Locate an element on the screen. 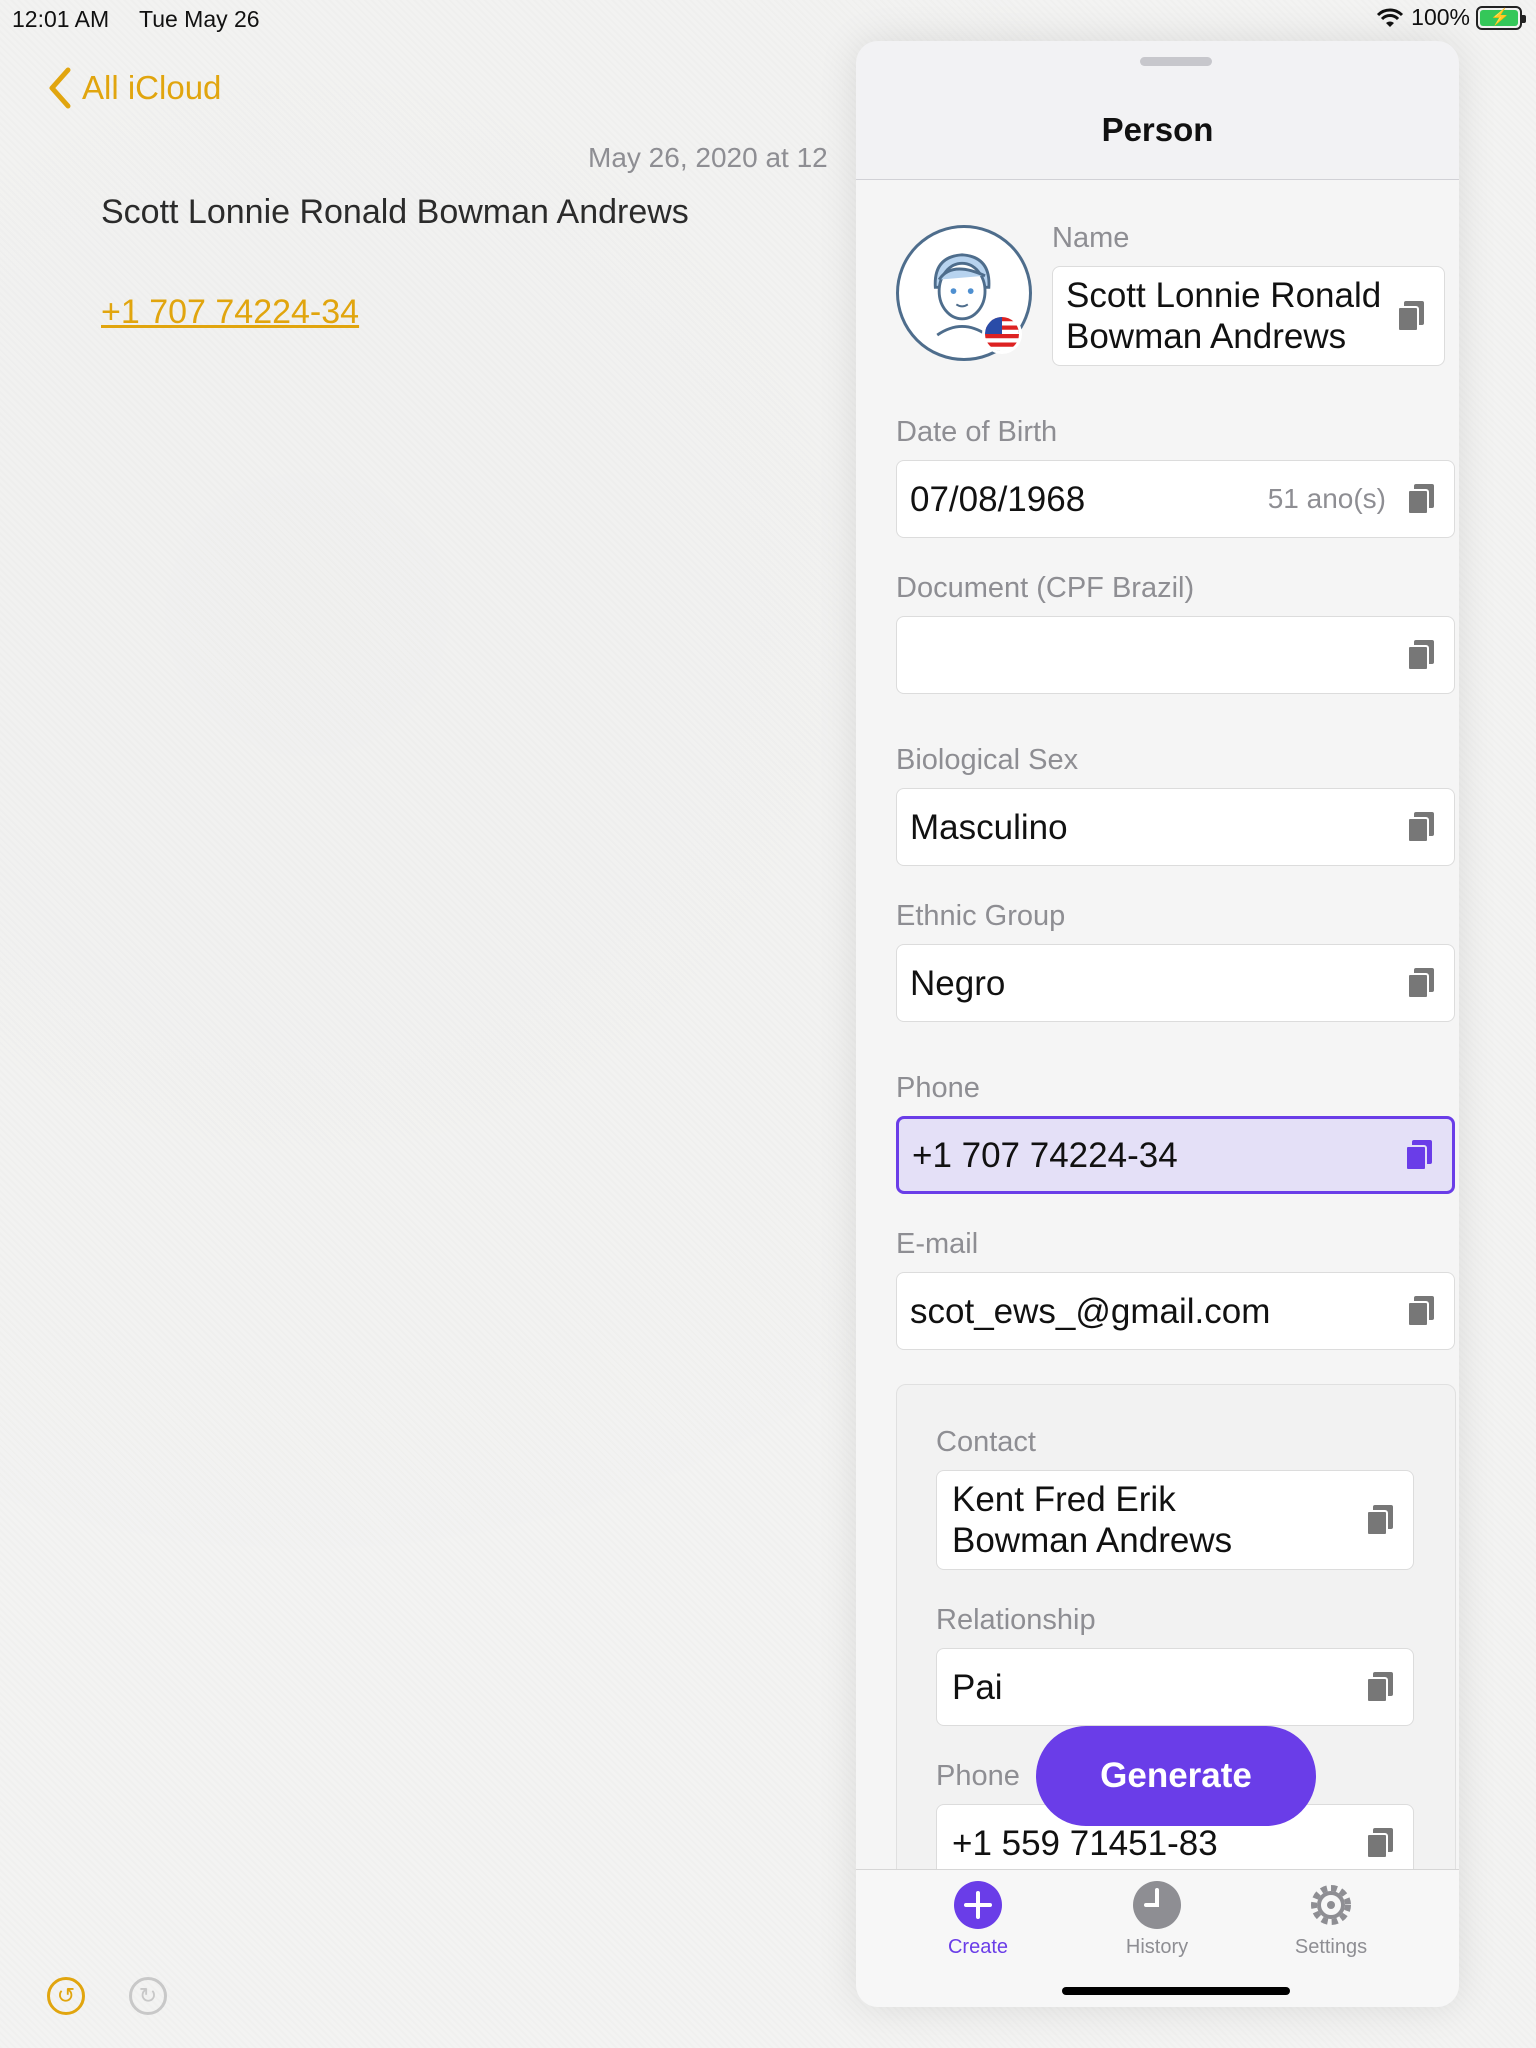  back-button: All iCloud is located at coordinates (133, 88).